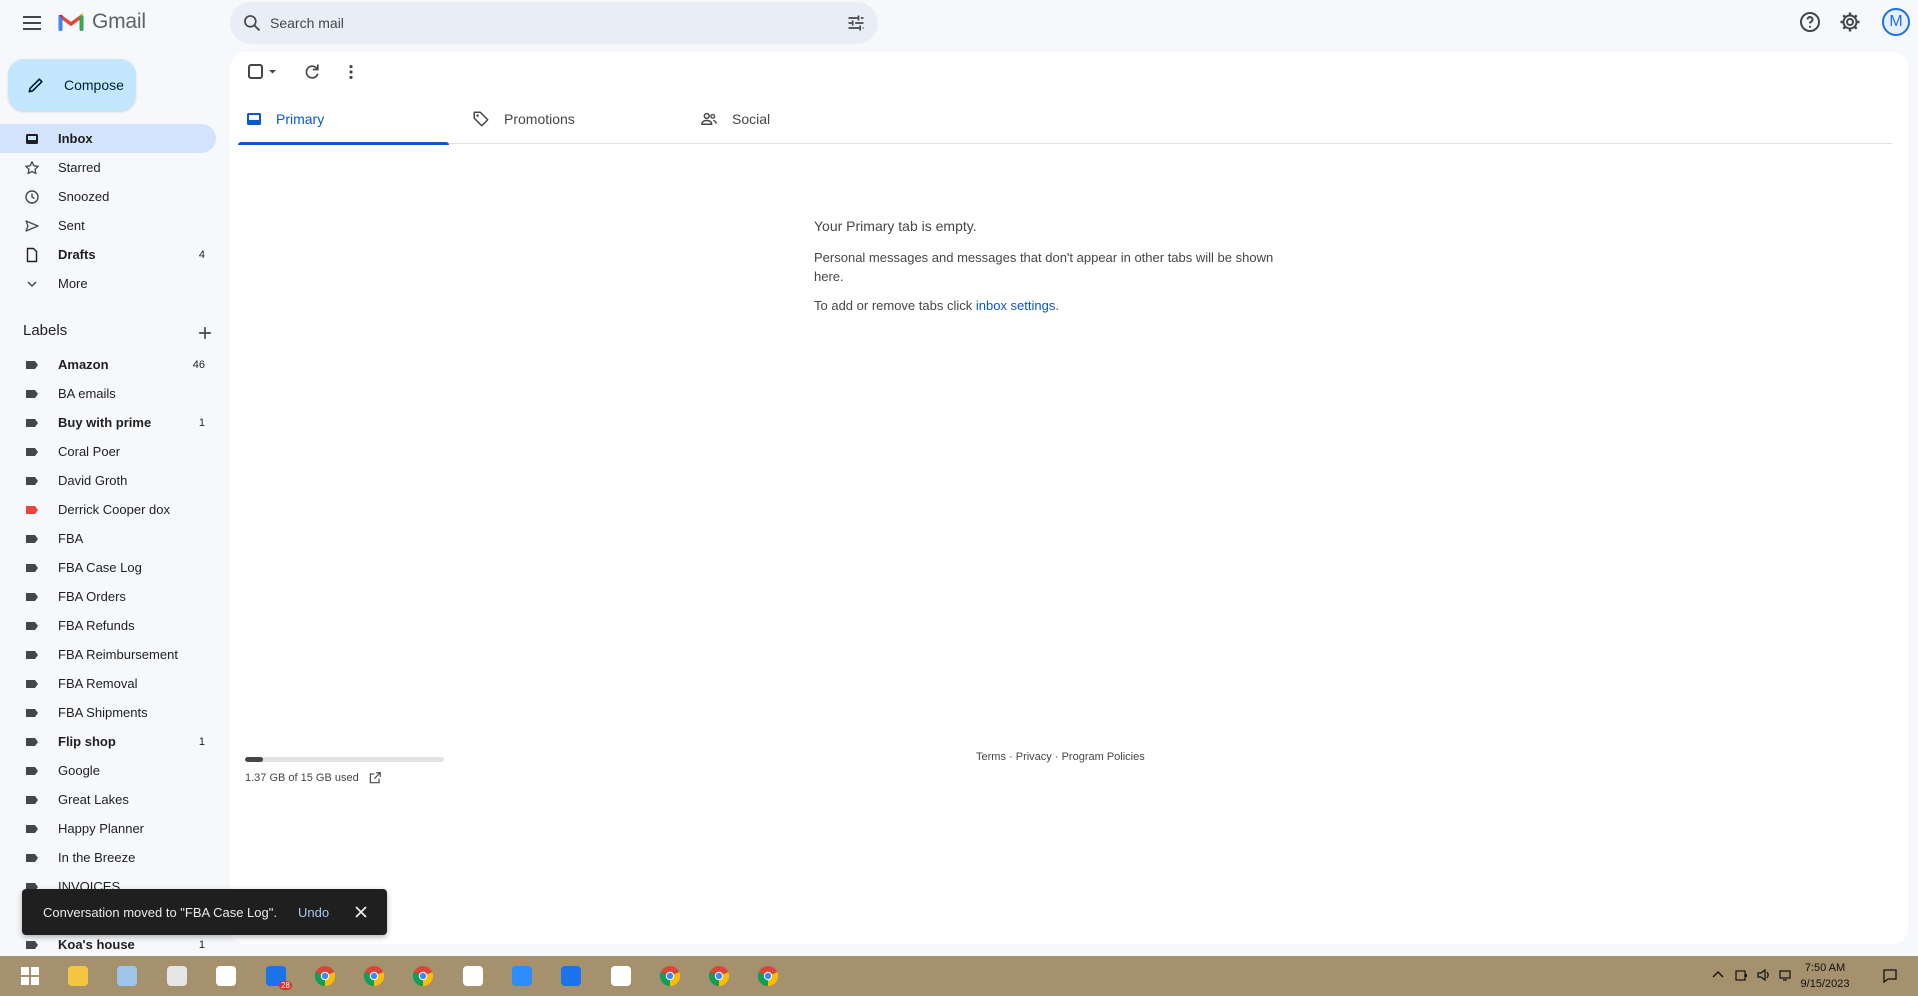 This screenshot has width=1918, height=996. I want to click on inbox-settings-link: inbox settings, so click(1016, 305).